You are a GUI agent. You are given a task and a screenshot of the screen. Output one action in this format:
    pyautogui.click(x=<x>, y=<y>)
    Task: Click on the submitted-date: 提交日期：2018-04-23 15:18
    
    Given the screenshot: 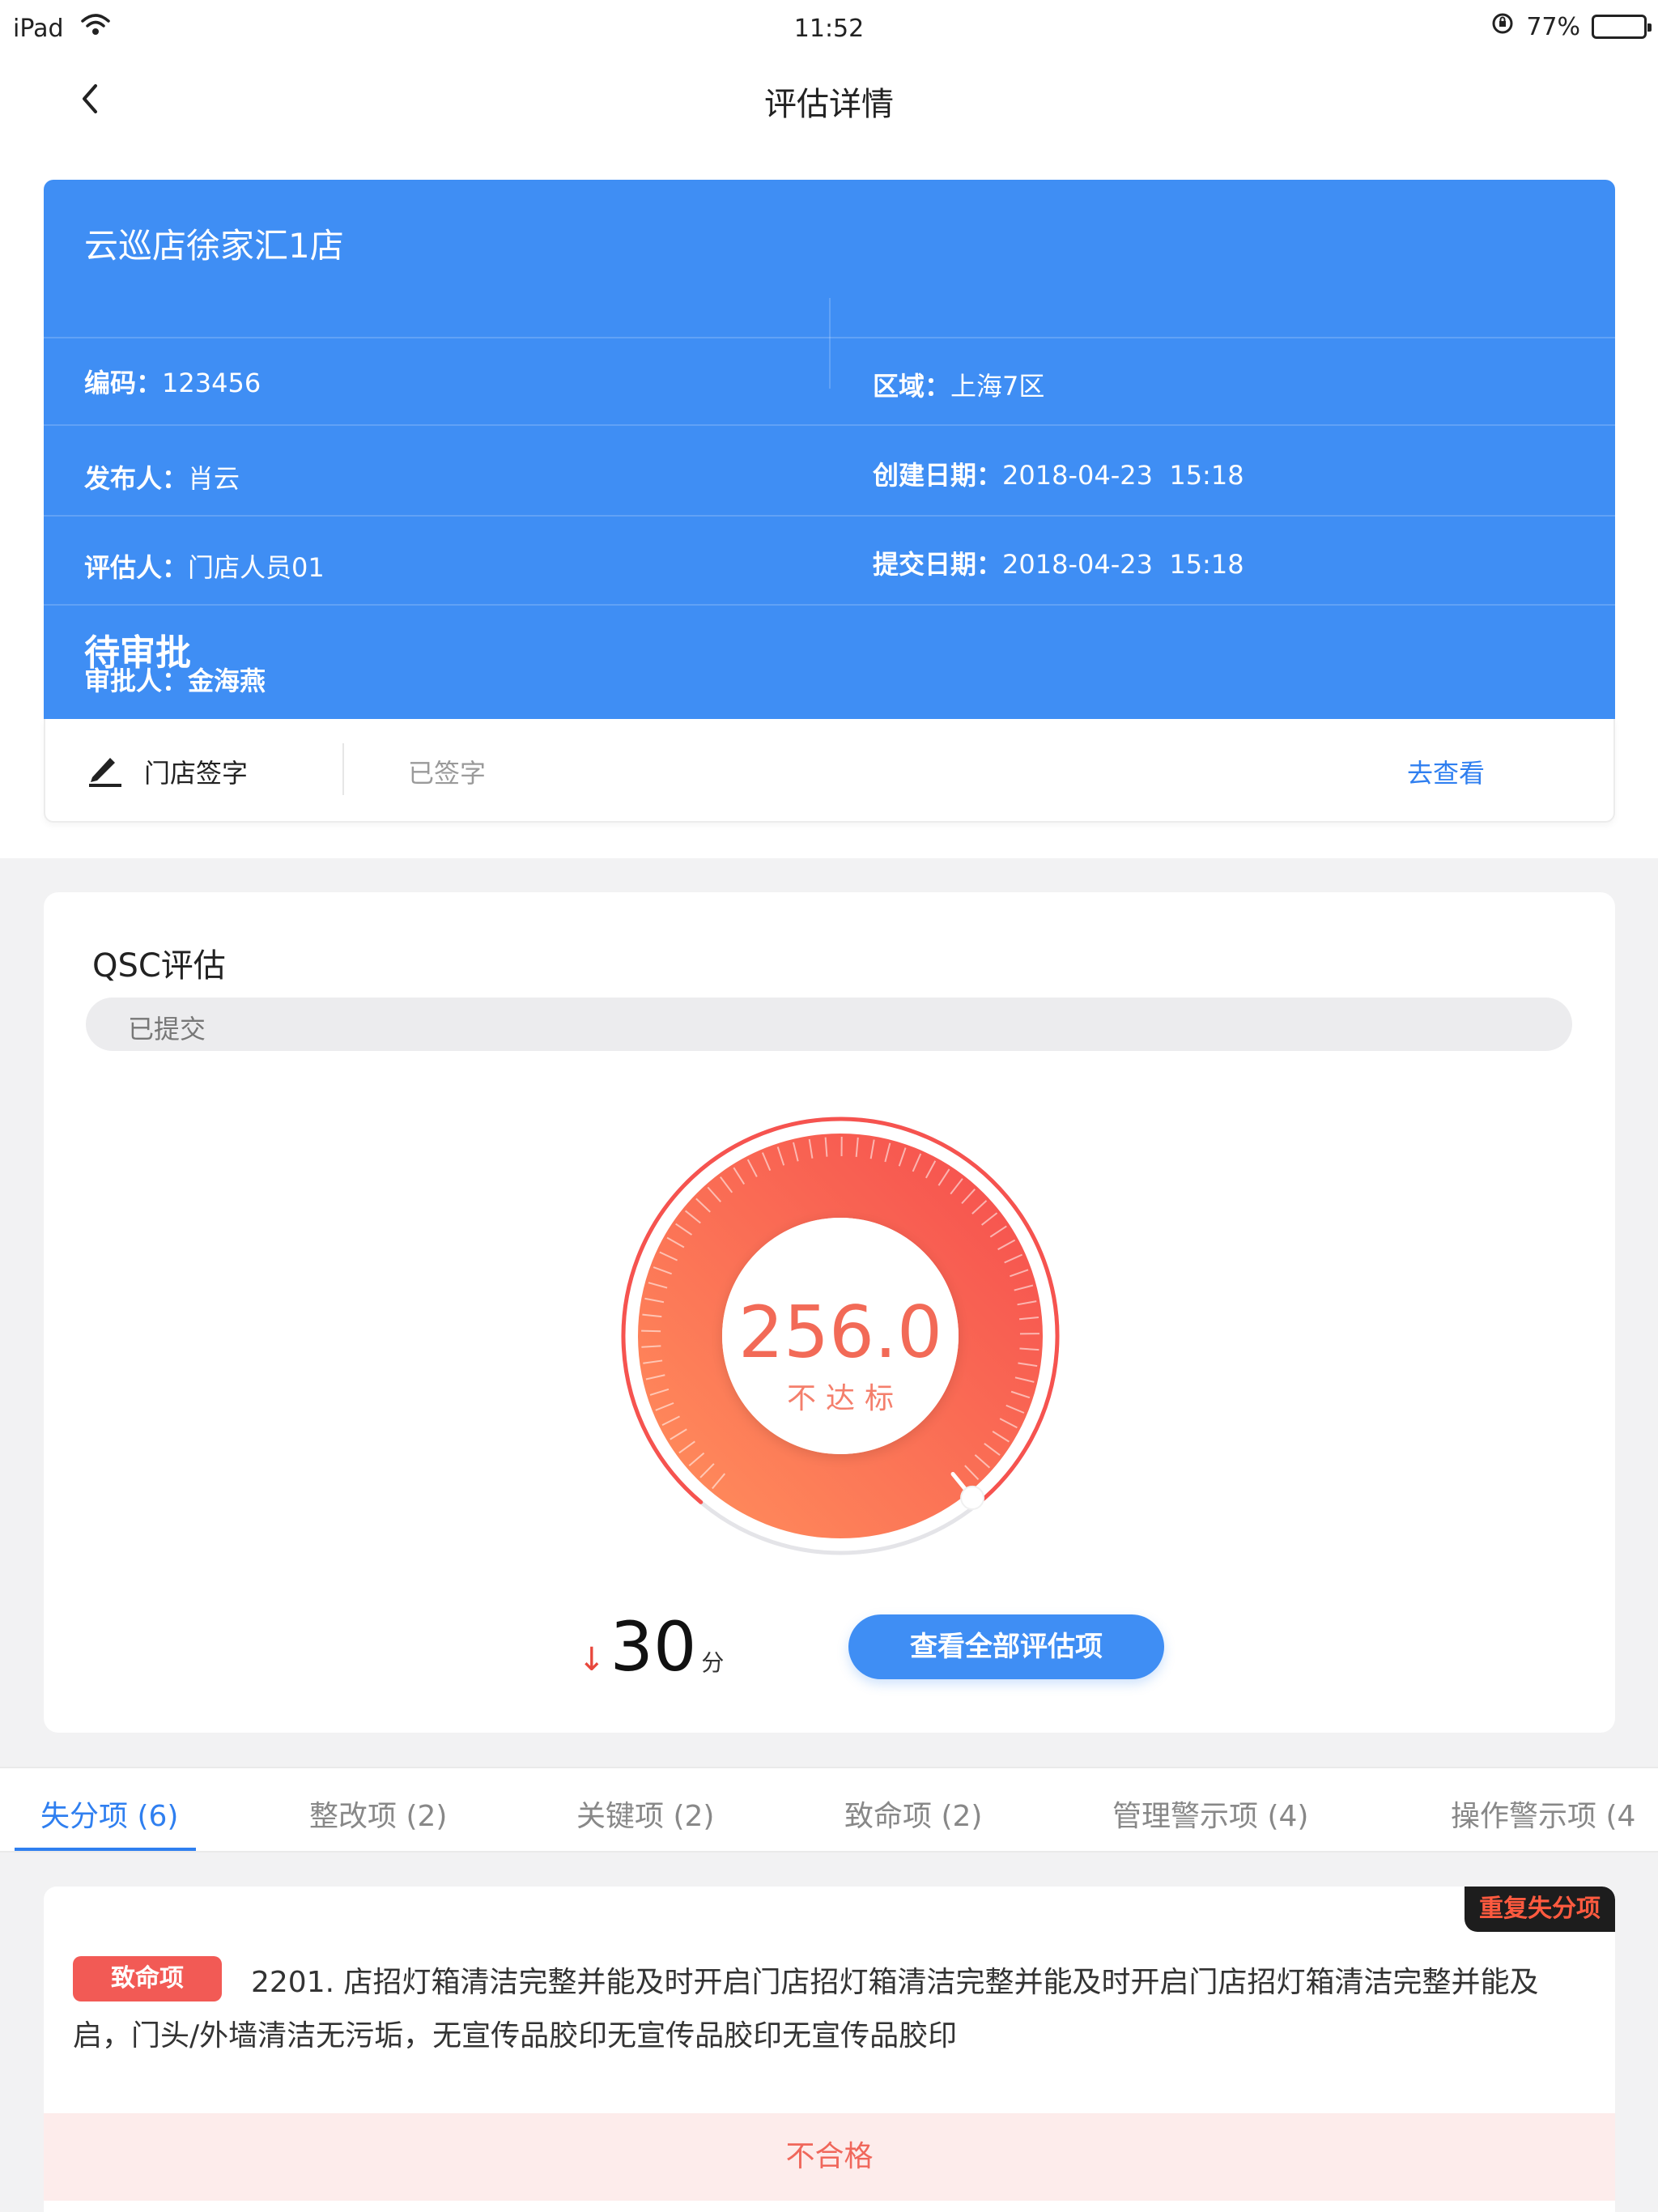 What is the action you would take?
    pyautogui.click(x=1058, y=564)
    